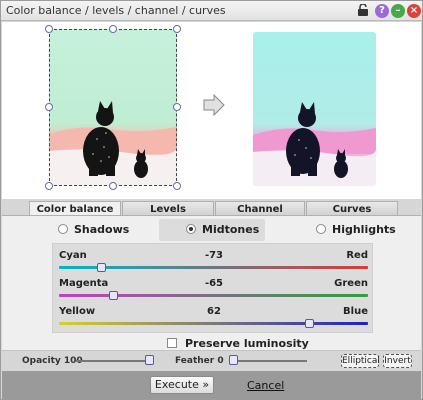  What do you see at coordinates (321, 229) in the screenshot?
I see `highlights-radio-dot` at bounding box center [321, 229].